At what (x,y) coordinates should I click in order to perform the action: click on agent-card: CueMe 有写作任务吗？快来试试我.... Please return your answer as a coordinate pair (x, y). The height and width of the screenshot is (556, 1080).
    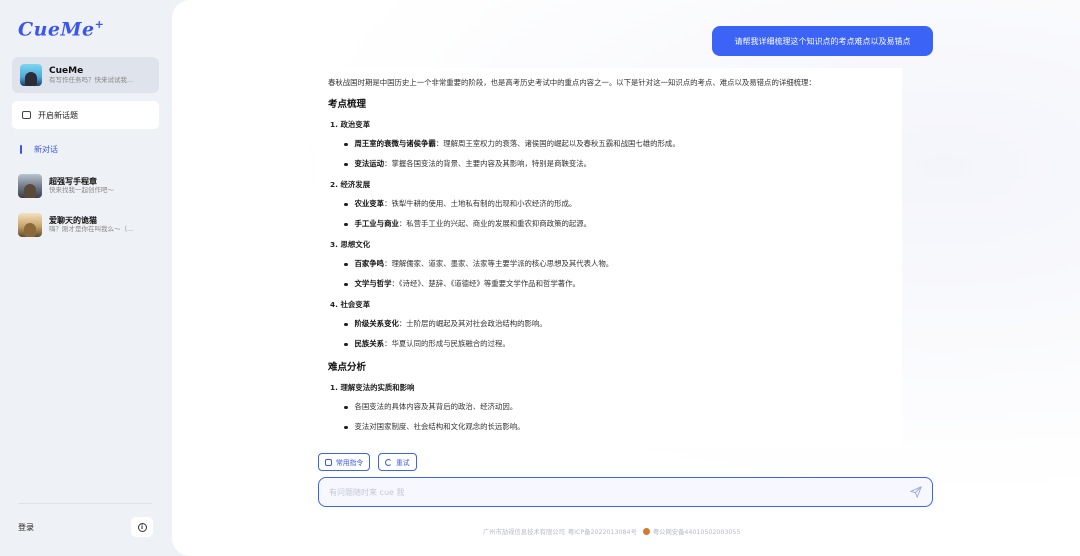
    Looking at the image, I should click on (85, 75).